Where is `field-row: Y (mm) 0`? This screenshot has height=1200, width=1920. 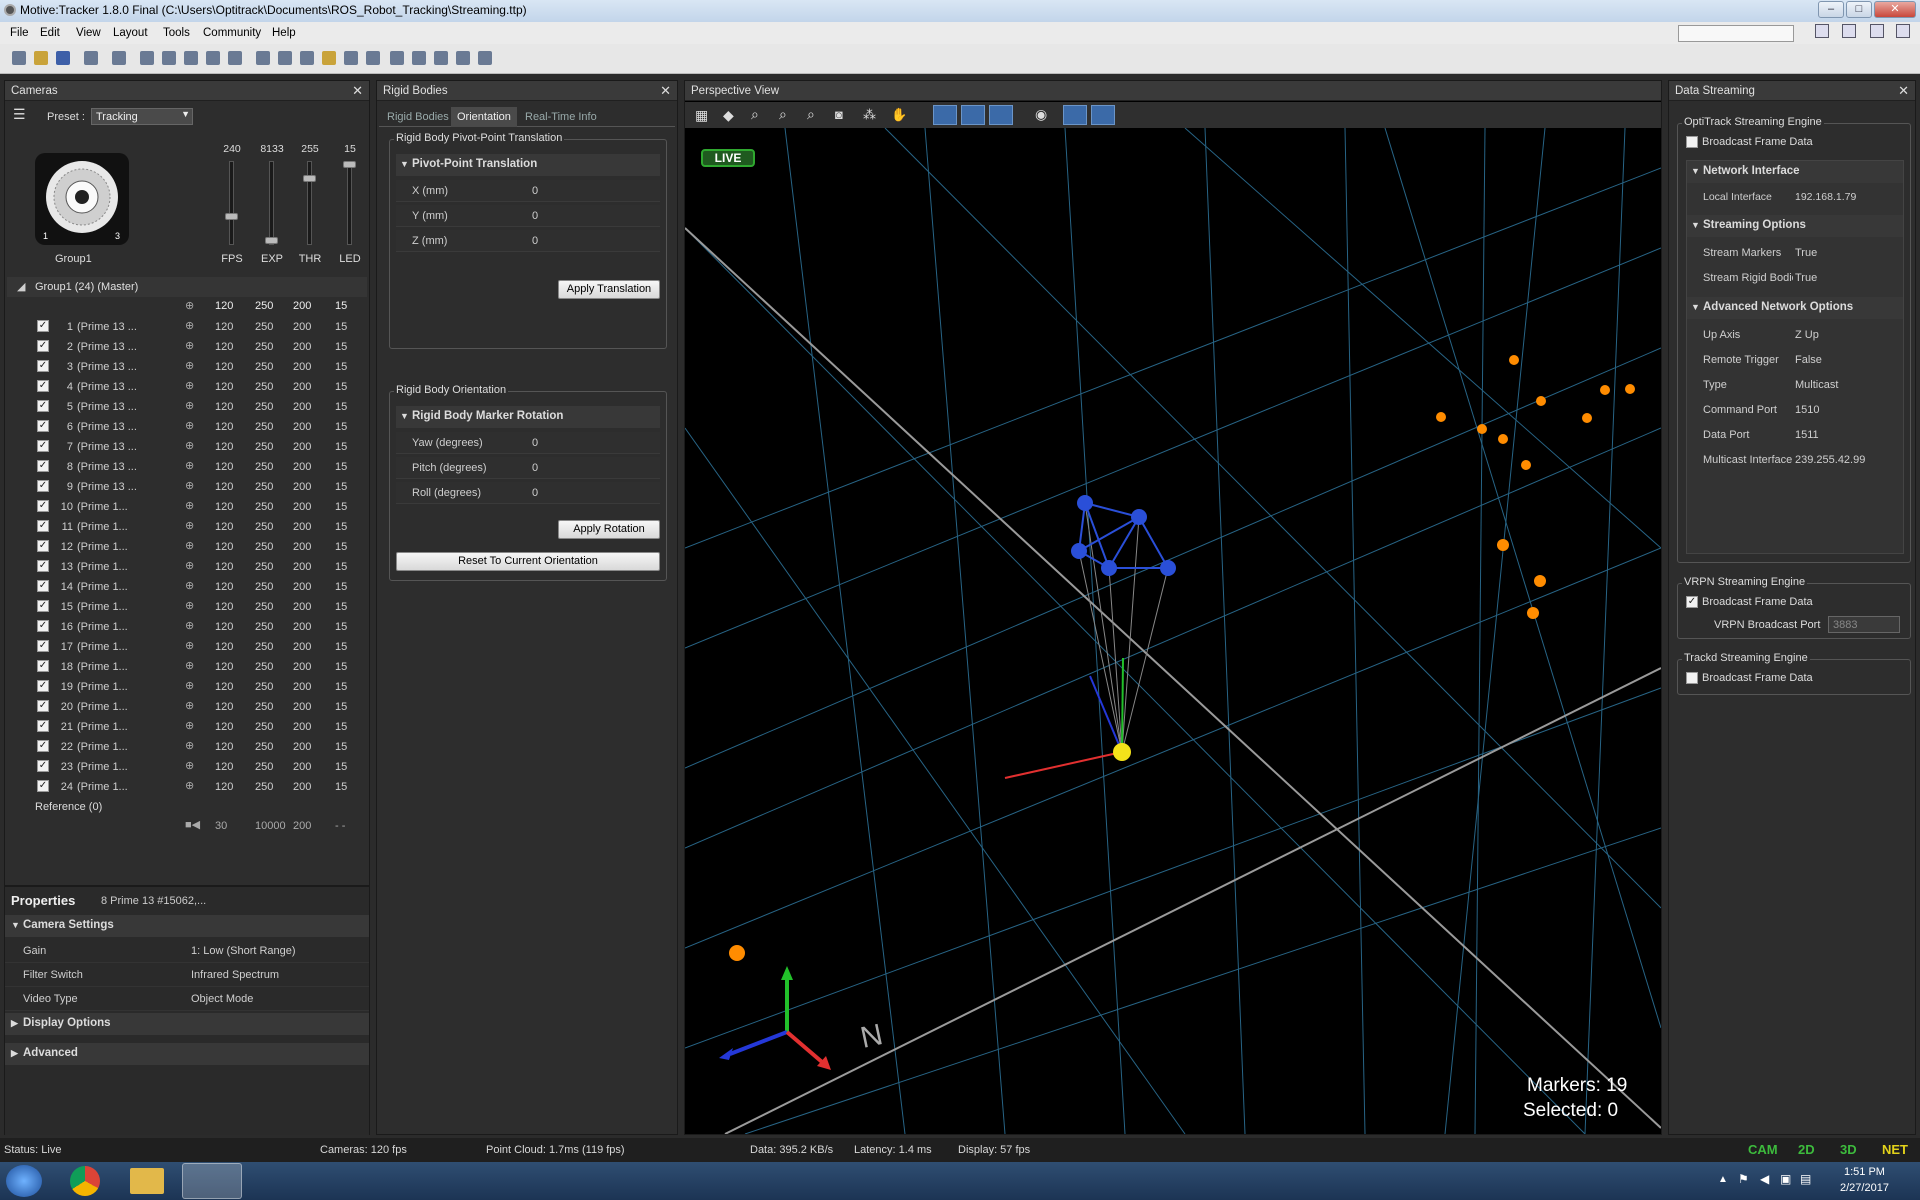 field-row: Y (mm) 0 is located at coordinates (528, 216).